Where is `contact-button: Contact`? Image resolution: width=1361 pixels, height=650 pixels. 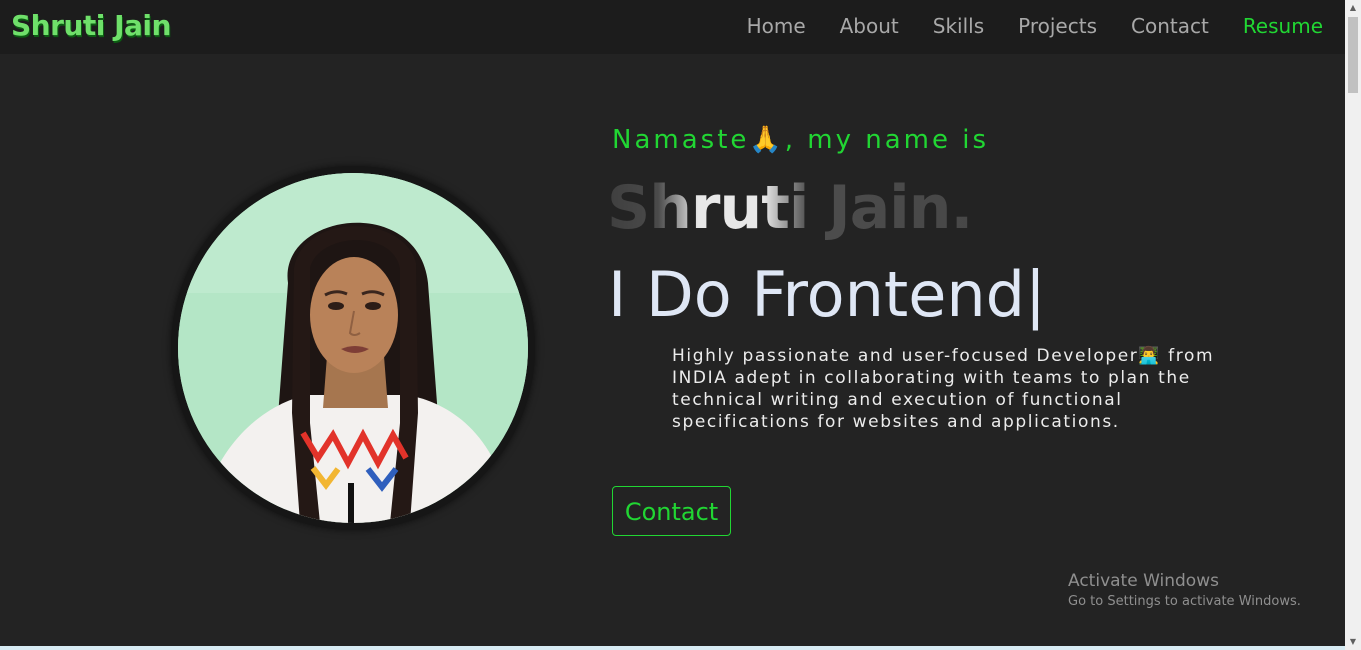
contact-button: Contact is located at coordinates (671, 511).